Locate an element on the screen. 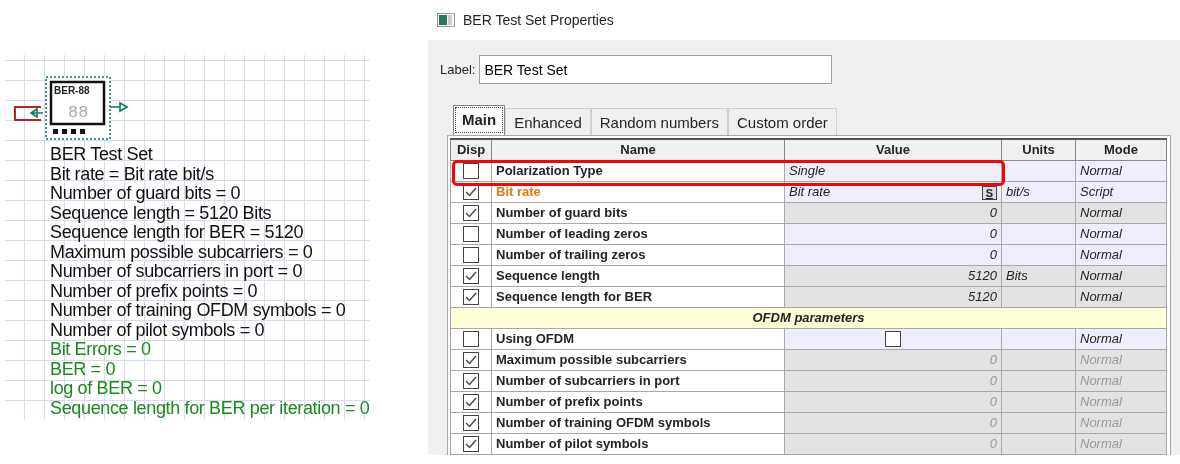 The height and width of the screenshot is (464, 1180). section-header: OFDM parameters is located at coordinates (808, 317).